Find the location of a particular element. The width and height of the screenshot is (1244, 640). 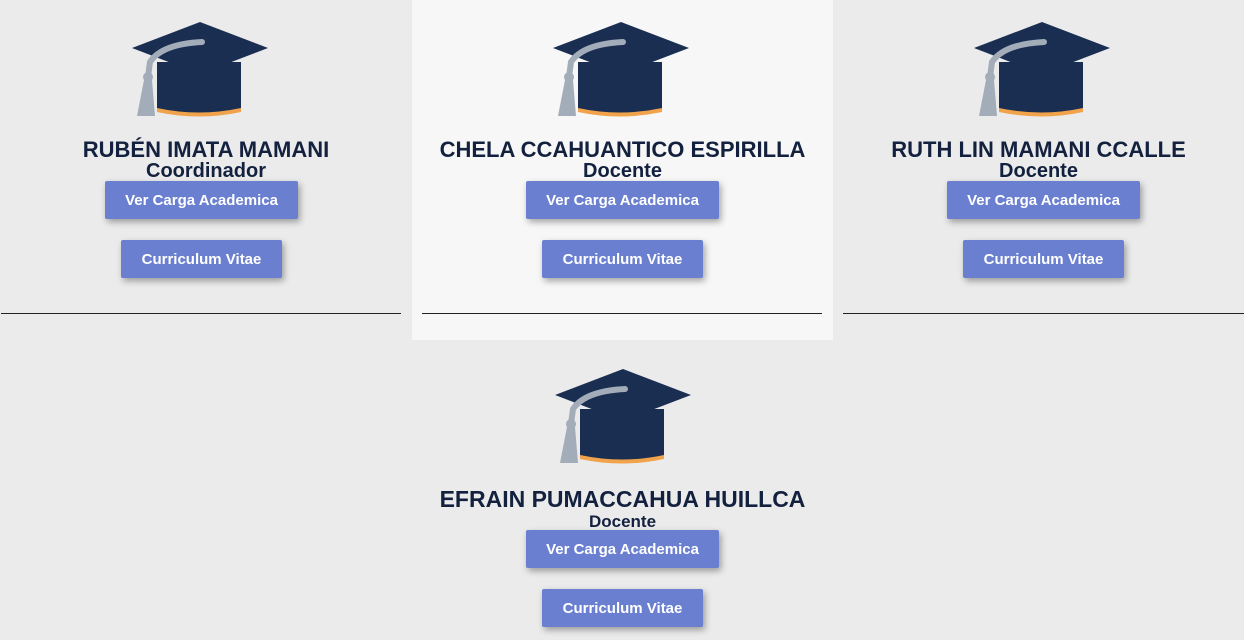

faculty-name: RUTH LIN MAMANI CCALLE is located at coordinates (1038, 149).